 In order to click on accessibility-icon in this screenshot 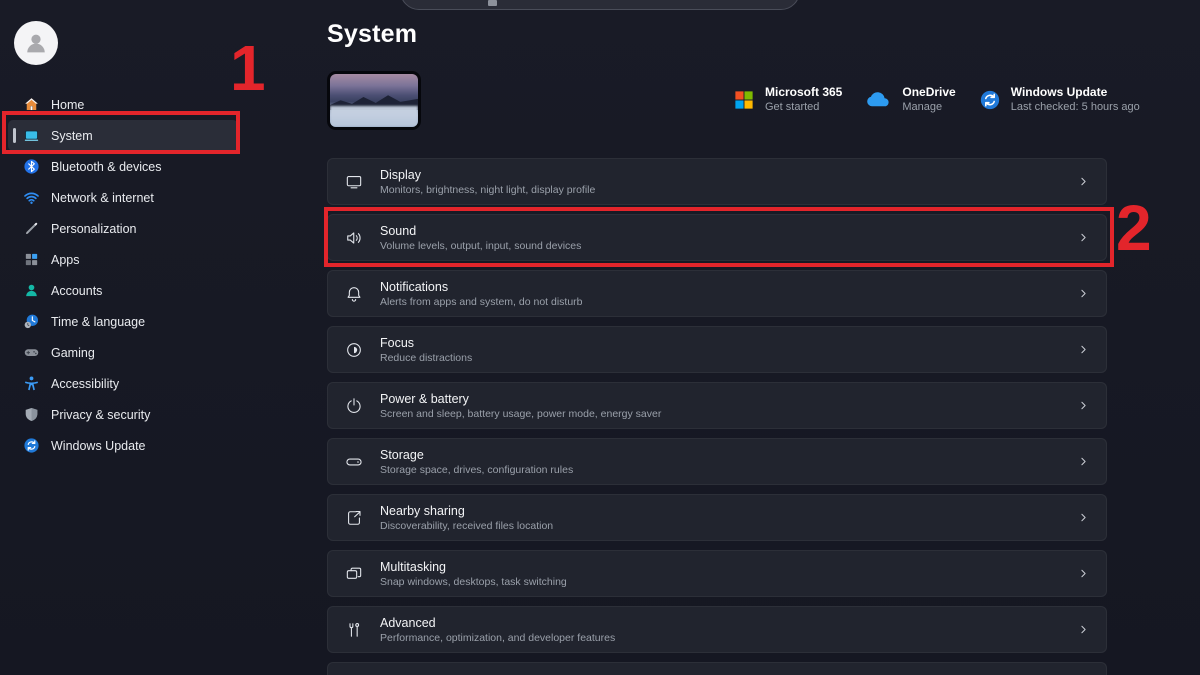, I will do `click(31, 383)`.